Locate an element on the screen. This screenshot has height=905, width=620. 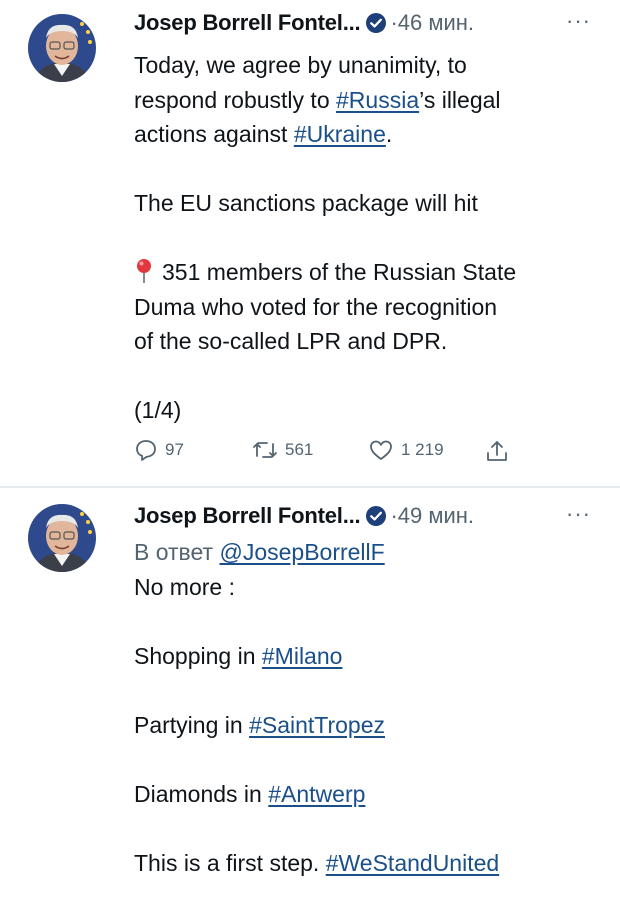
text-line: Shopping in #Milano is located at coordinates (364, 656).